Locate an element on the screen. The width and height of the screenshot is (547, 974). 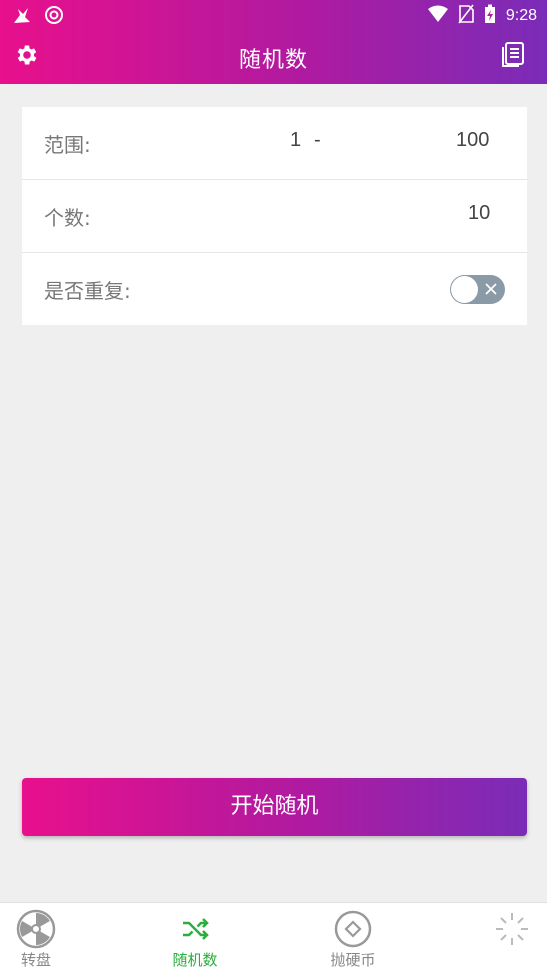
app-bar: 随机数 is located at coordinates (273, 57).